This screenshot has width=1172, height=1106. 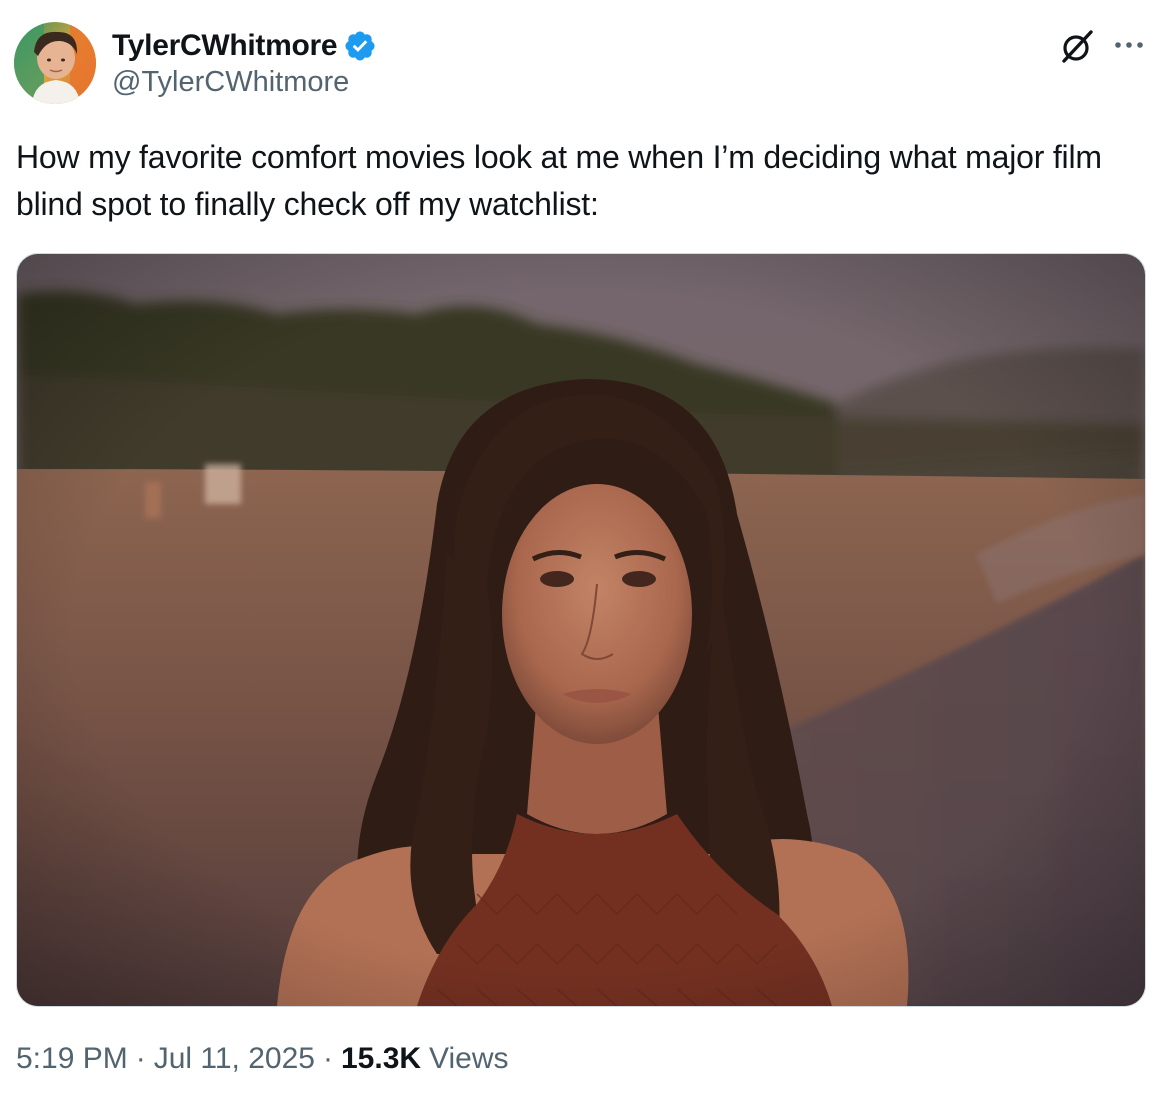 I want to click on views-label: Views, so click(x=469, y=1058).